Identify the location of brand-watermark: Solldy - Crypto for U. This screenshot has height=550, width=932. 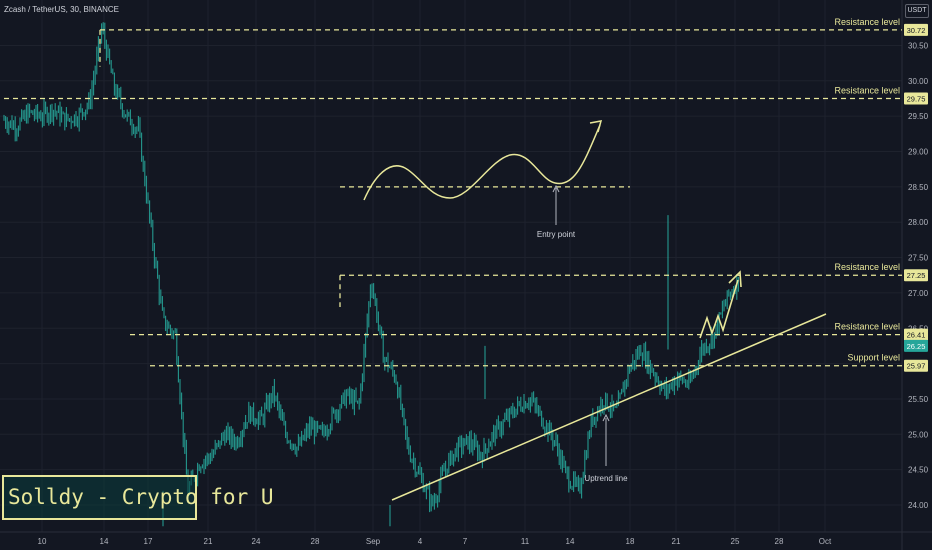
(138, 497).